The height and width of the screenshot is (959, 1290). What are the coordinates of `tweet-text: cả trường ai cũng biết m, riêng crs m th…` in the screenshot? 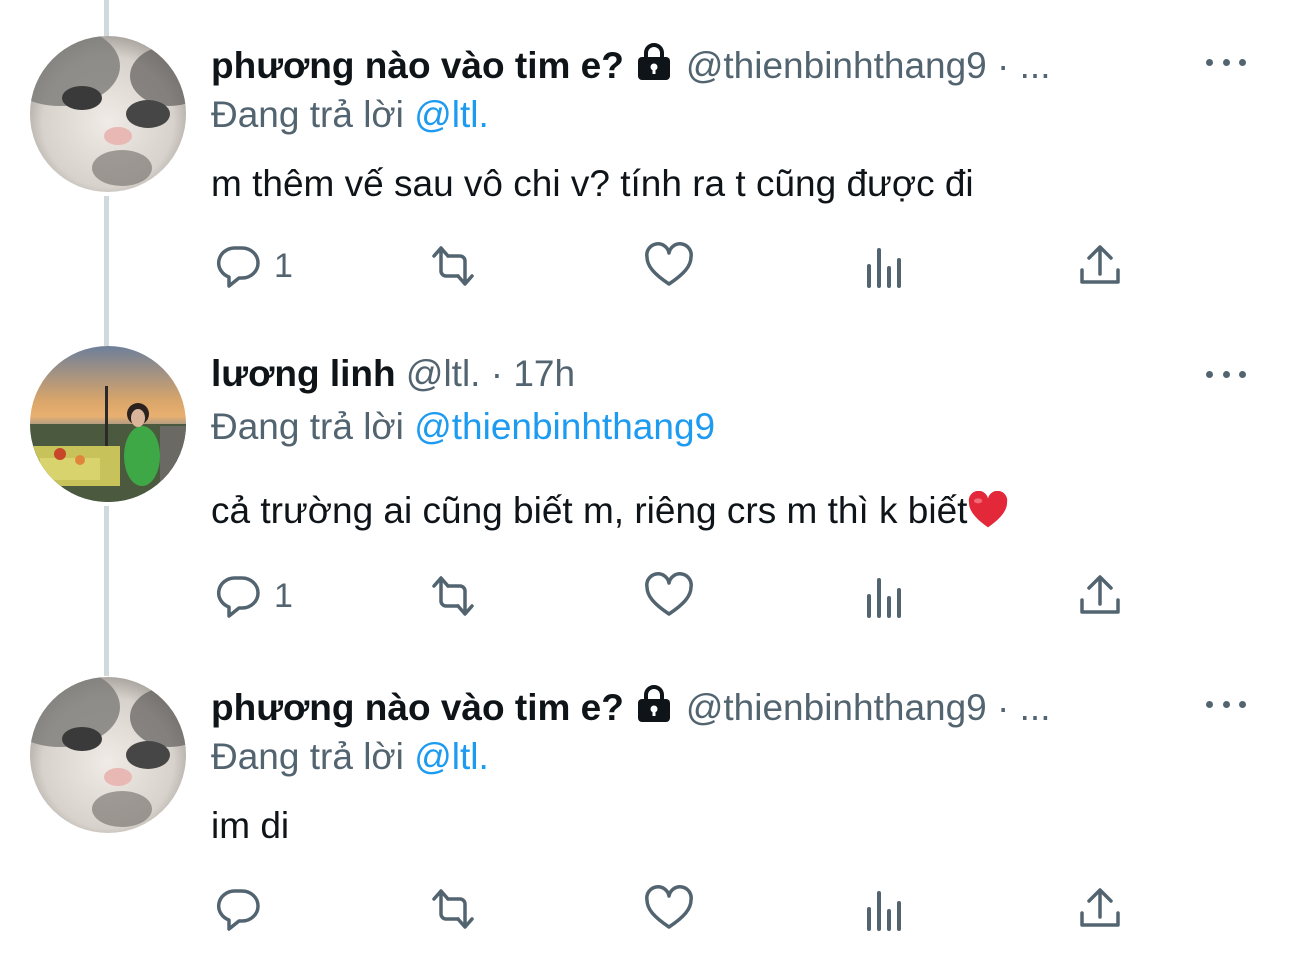 It's located at (589, 510).